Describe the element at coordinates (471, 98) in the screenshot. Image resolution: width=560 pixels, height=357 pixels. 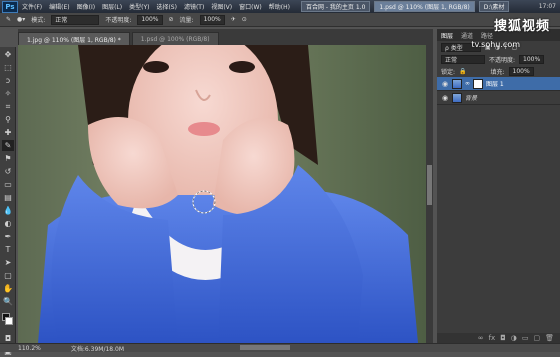
I see `layer-name: 背景` at that location.